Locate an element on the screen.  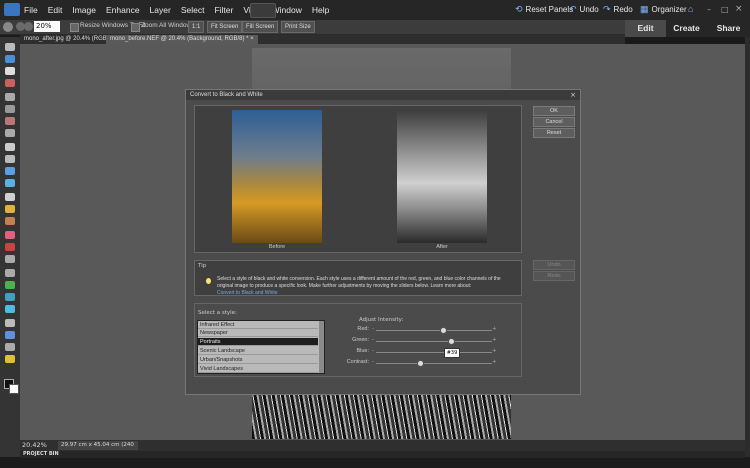
quick-selection-icon is located at coordinates (10, 121).